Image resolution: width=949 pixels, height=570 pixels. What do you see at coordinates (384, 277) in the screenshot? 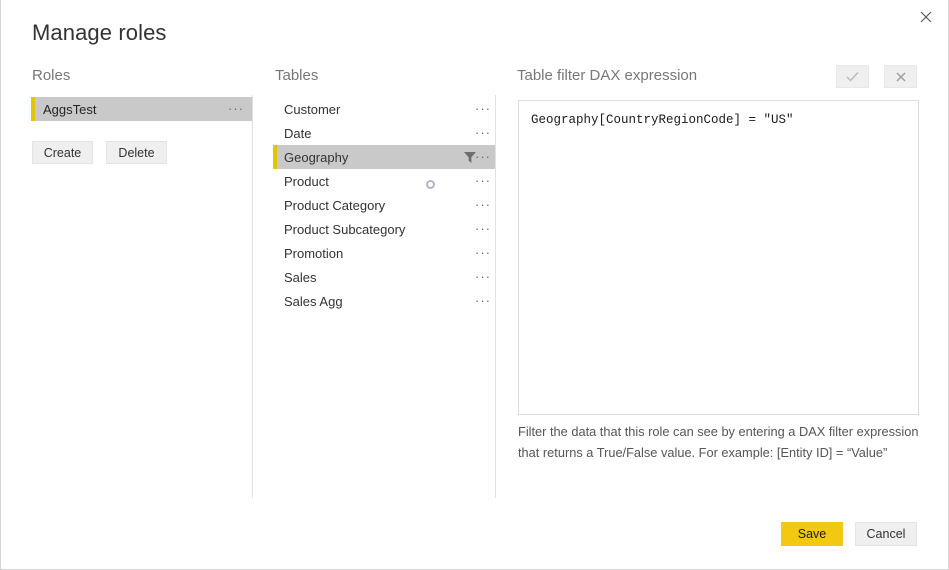
I see `sidebar-item-sales: Sales ···` at bounding box center [384, 277].